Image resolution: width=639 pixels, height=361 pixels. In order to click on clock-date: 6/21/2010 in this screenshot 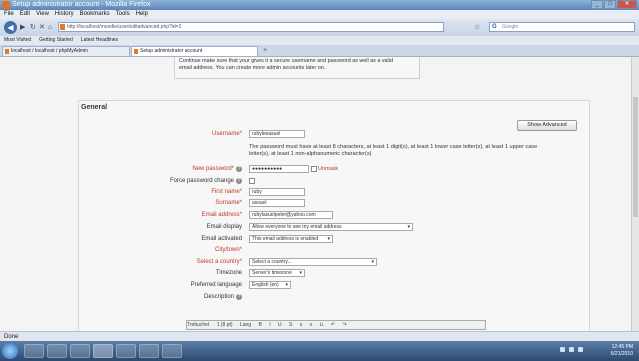, I will do `click(621, 354)`.